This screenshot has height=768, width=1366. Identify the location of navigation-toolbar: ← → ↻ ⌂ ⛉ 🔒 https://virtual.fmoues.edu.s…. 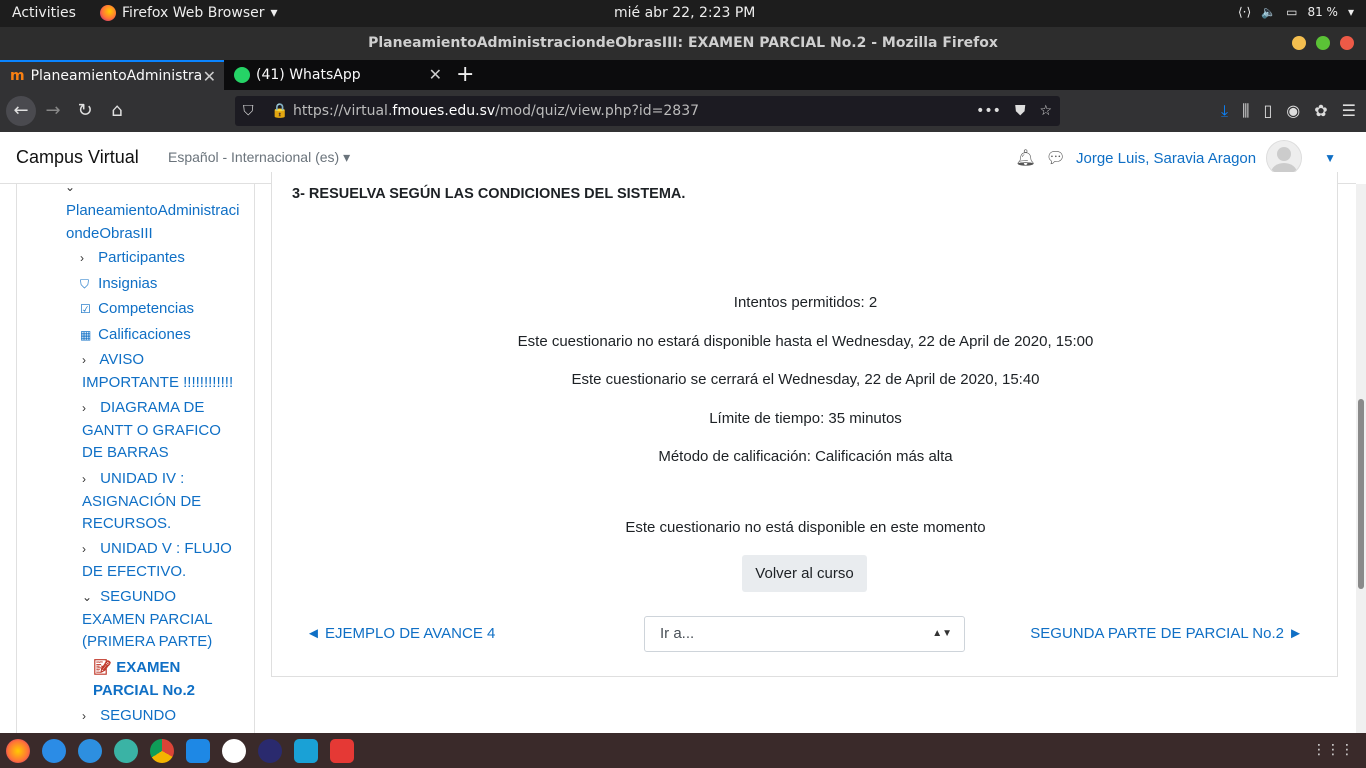
(683, 111).